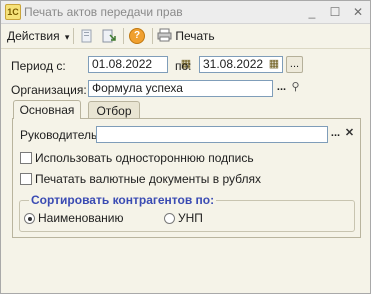  Describe the element at coordinates (169, 218) in the screenshot. I see `sort-by-unp-radio` at that location.